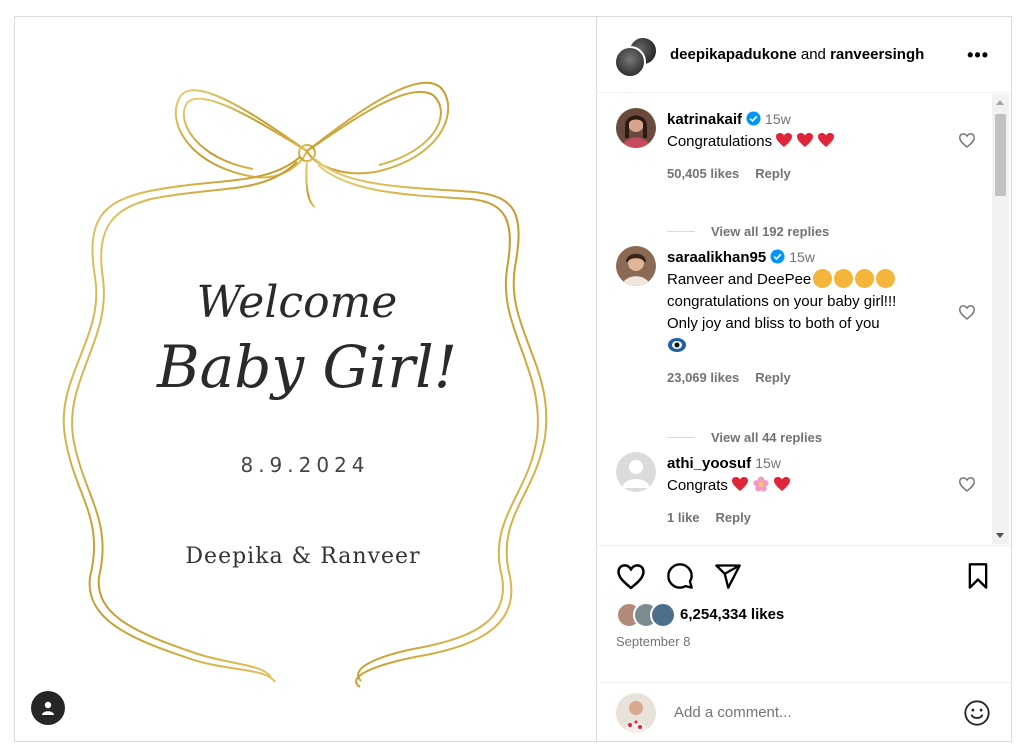  What do you see at coordinates (728, 576) in the screenshot?
I see `share-paper-plane-icon` at bounding box center [728, 576].